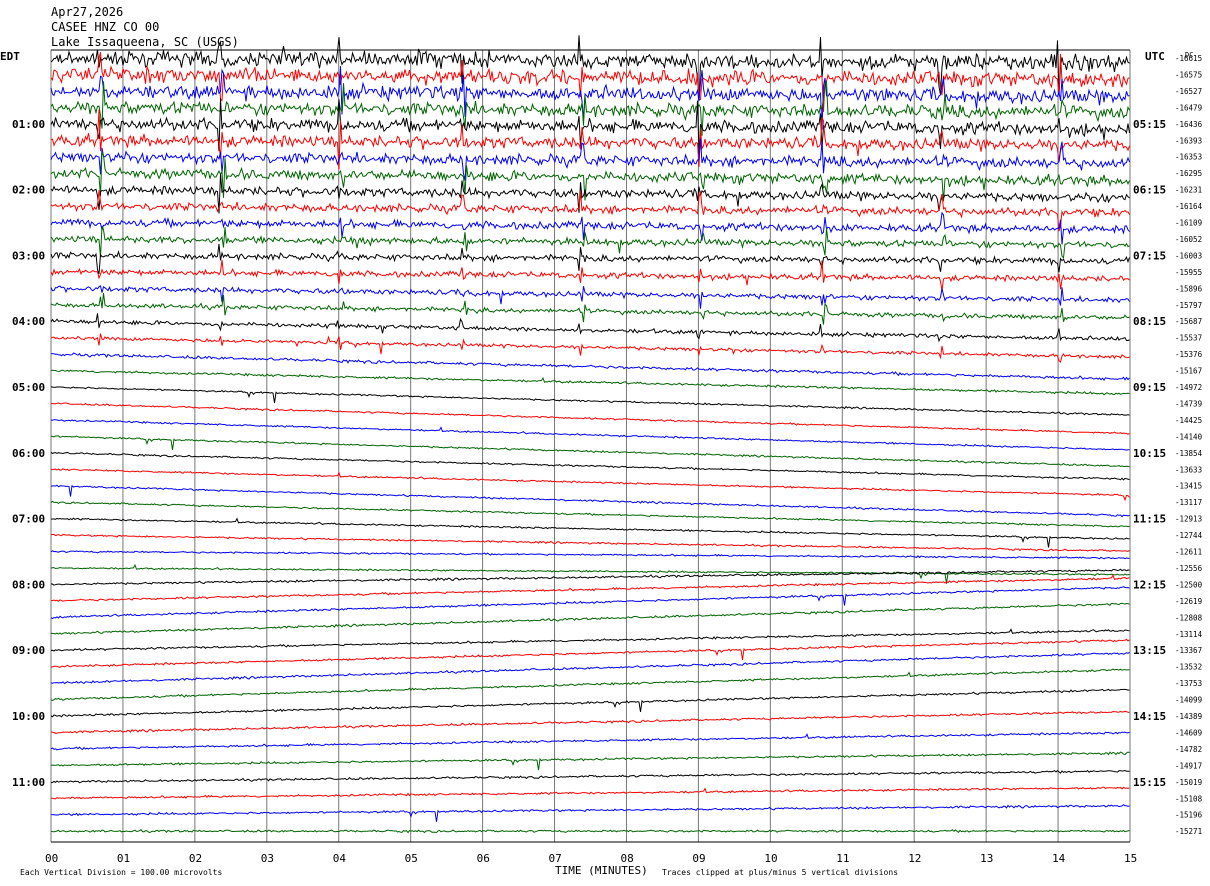 The height and width of the screenshot is (886, 1210). I want to click on dc-offset-label: -15271, so click(1188, 831).